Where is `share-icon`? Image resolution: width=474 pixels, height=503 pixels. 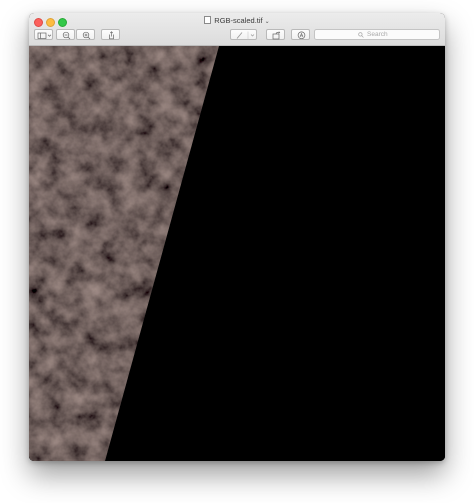 share-icon is located at coordinates (111, 35).